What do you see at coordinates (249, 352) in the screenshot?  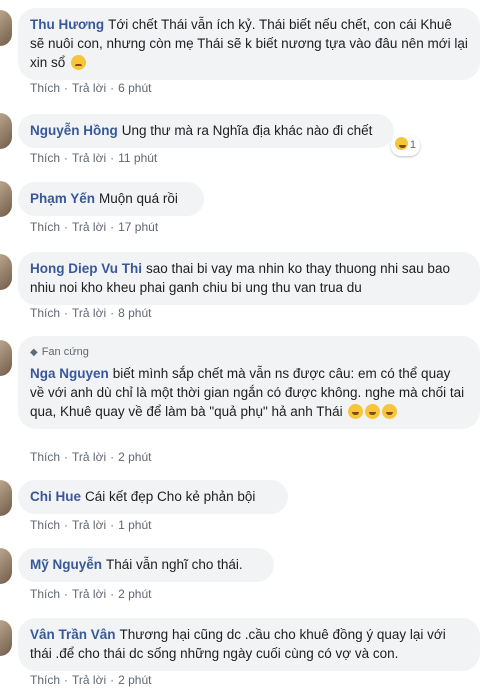 I see `fan-badge: ◆ Fan cứng` at bounding box center [249, 352].